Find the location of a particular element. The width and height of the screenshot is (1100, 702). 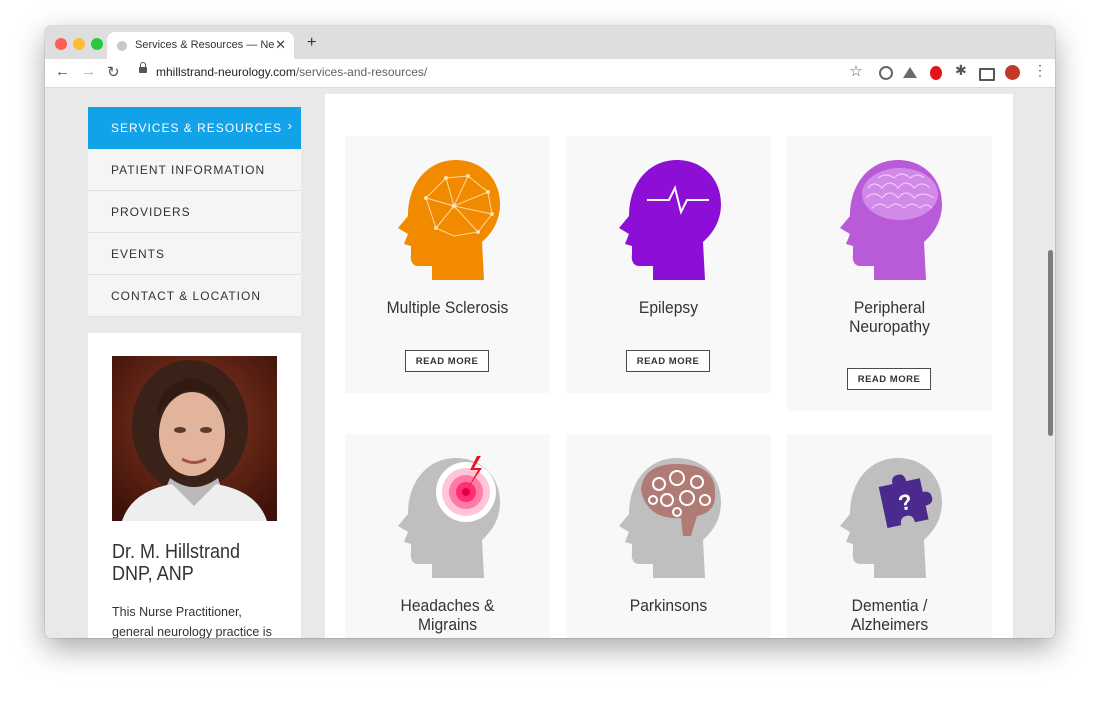

service-title-line: Peripheral is located at coordinates (889, 307).